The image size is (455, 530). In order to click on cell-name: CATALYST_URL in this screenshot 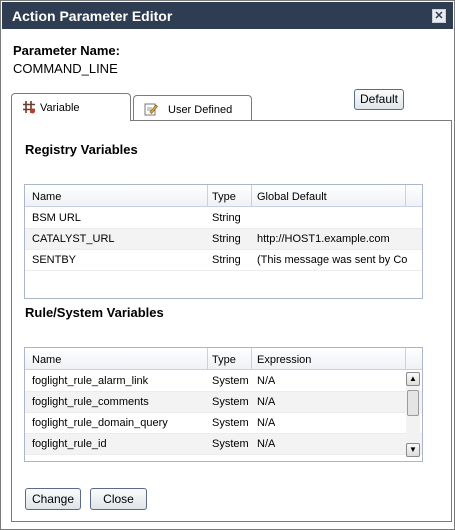, I will do `click(73, 239)`.